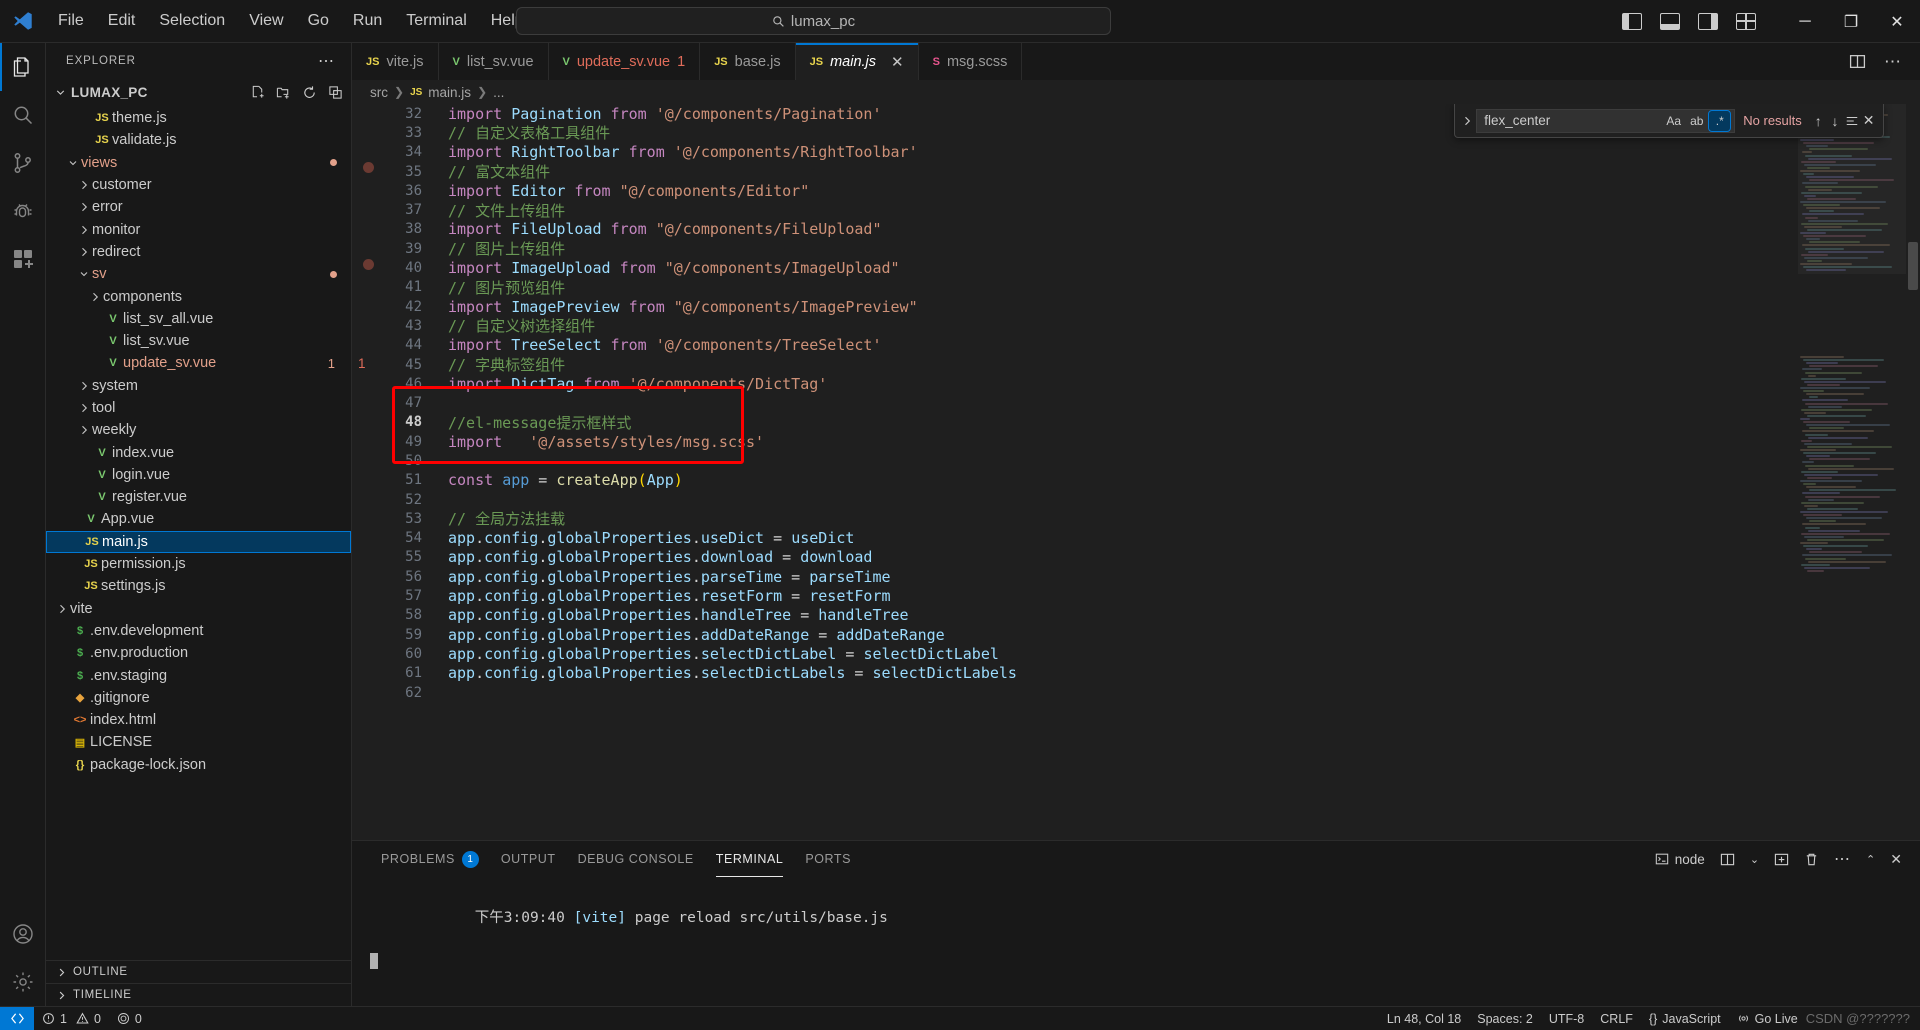 The width and height of the screenshot is (1920, 1030). Describe the element at coordinates (198, 609) in the screenshot. I see `tree-item-vite: vite` at that location.